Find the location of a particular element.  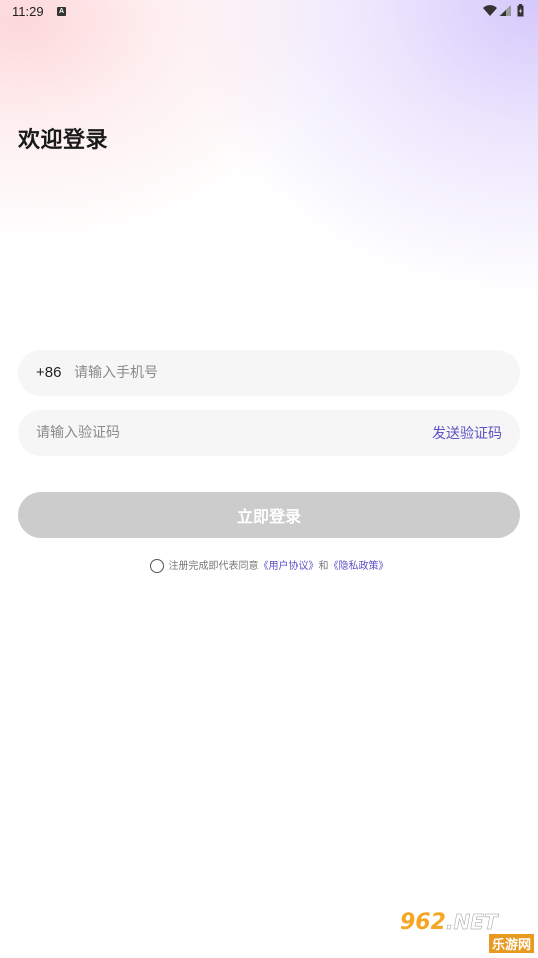

agree-checkbox is located at coordinates (156, 566).